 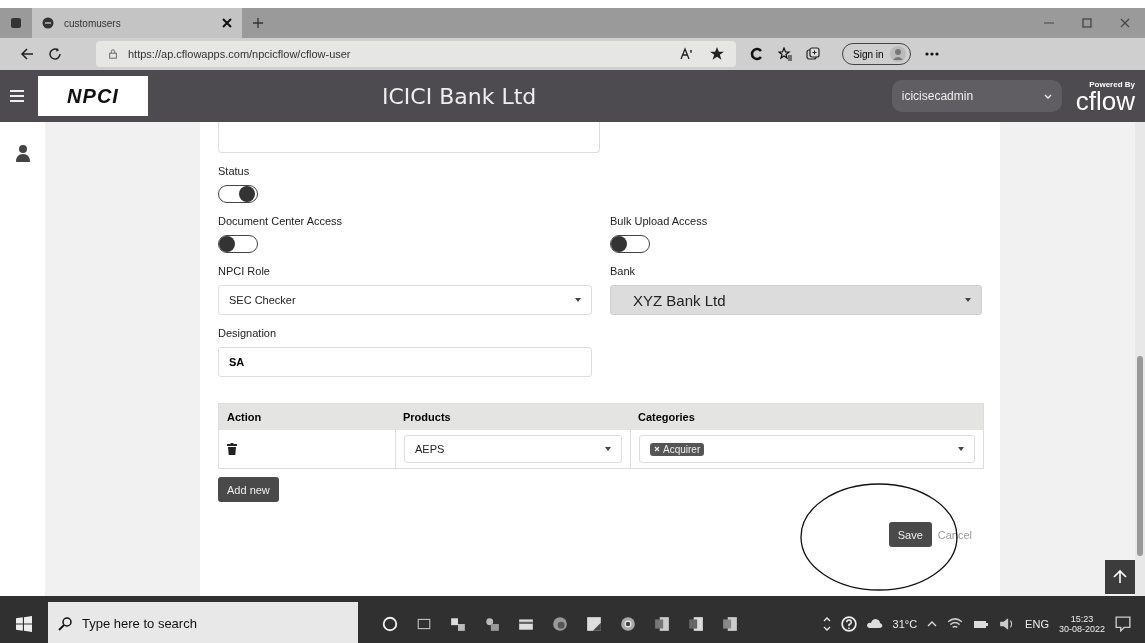 What do you see at coordinates (1082, 618) in the screenshot?
I see `clock-time: 15:23` at bounding box center [1082, 618].